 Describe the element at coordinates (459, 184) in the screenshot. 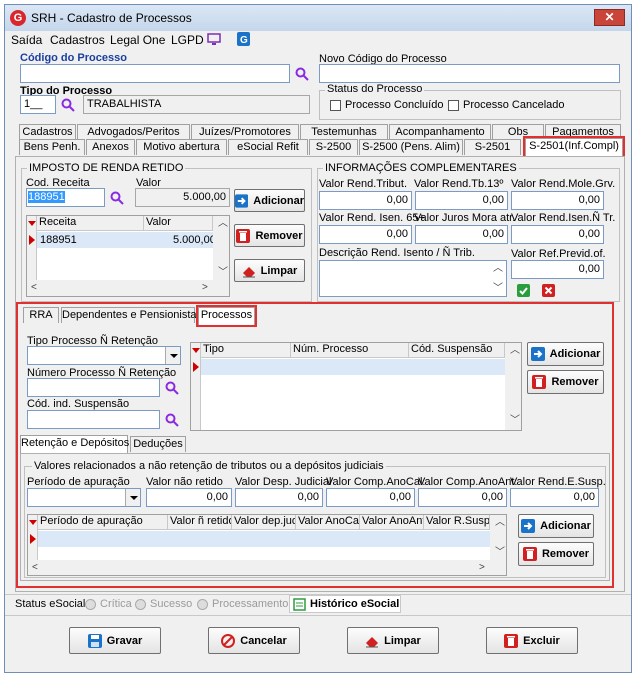

I see `rend-13-label: Valor Rend.Tb.13º` at that location.